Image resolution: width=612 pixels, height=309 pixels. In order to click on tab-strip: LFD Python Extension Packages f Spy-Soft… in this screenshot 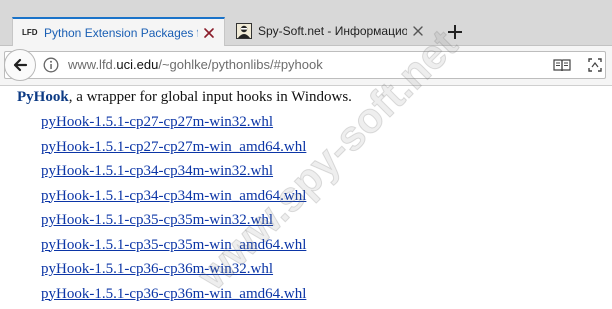, I will do `click(306, 23)`.